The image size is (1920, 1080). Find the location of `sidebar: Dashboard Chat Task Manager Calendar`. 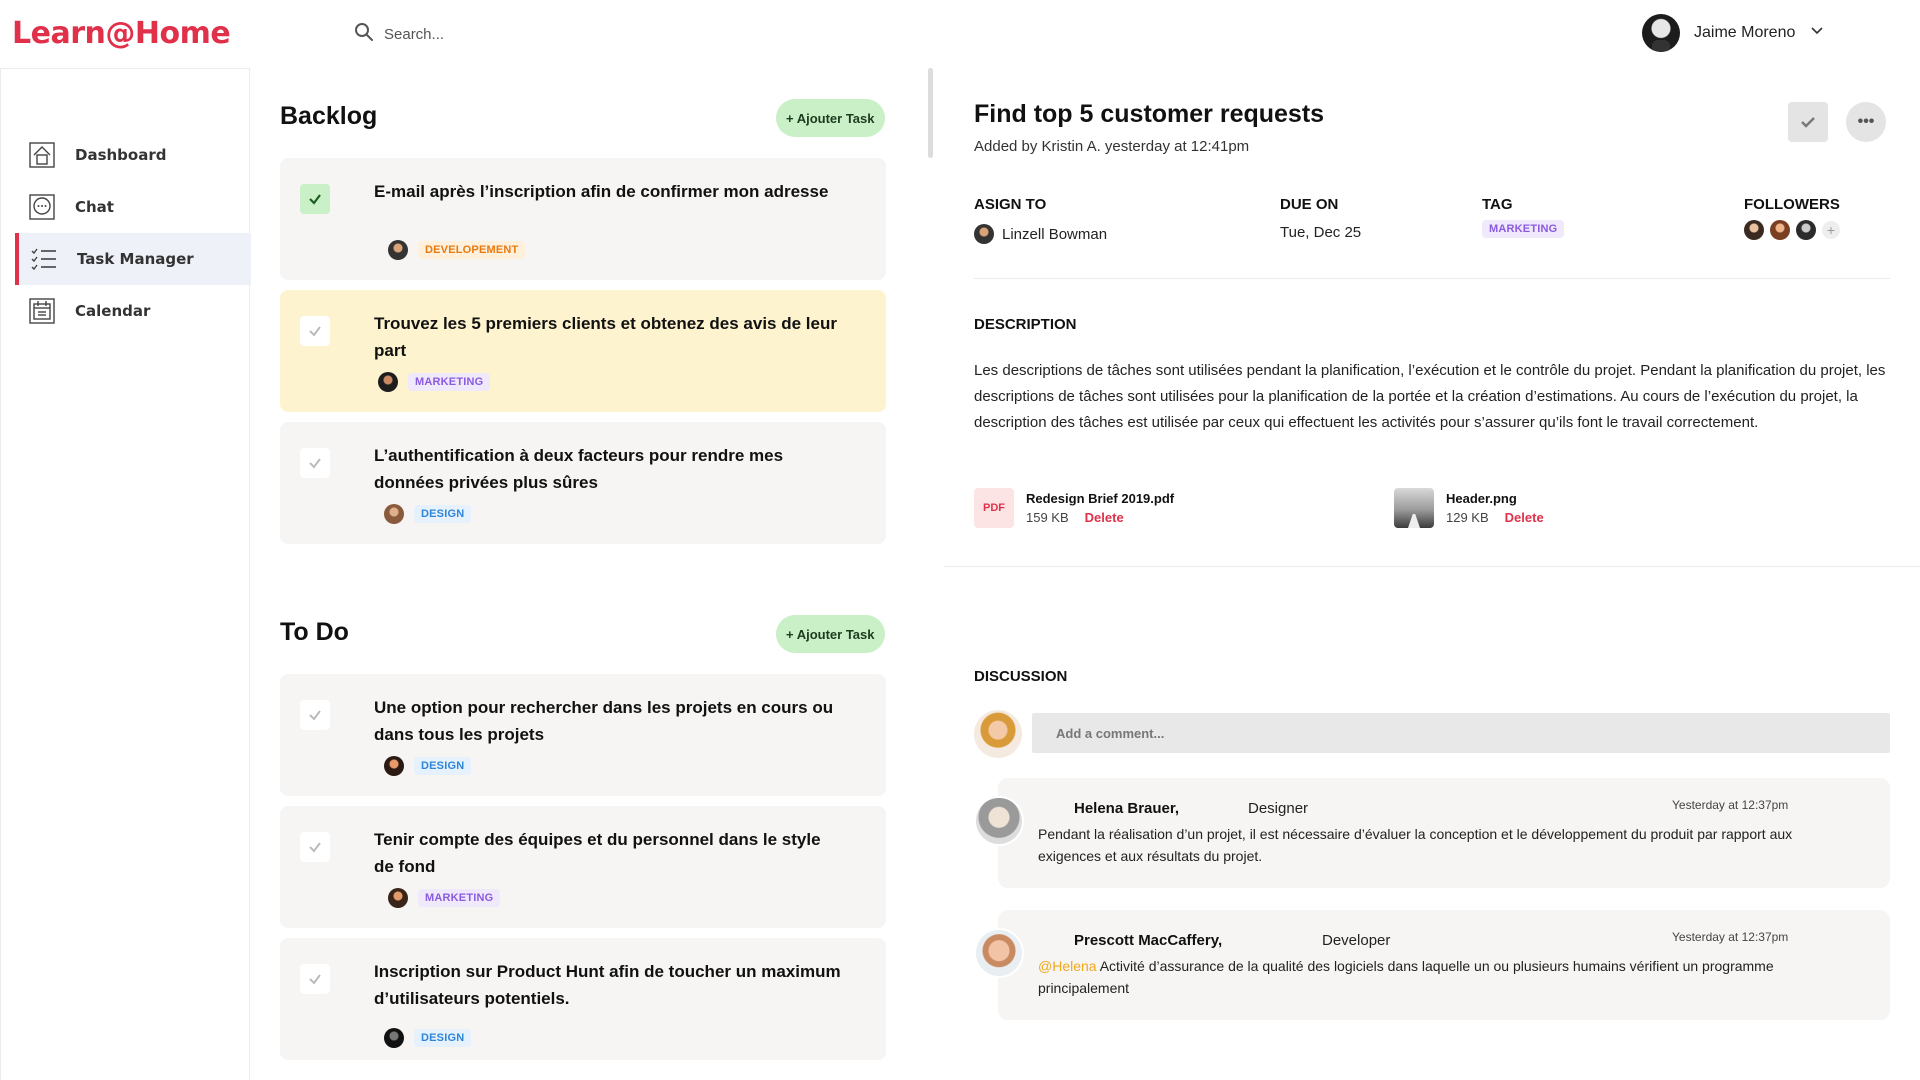

sidebar: Dashboard Chat Task Manager Calendar is located at coordinates (125, 574).